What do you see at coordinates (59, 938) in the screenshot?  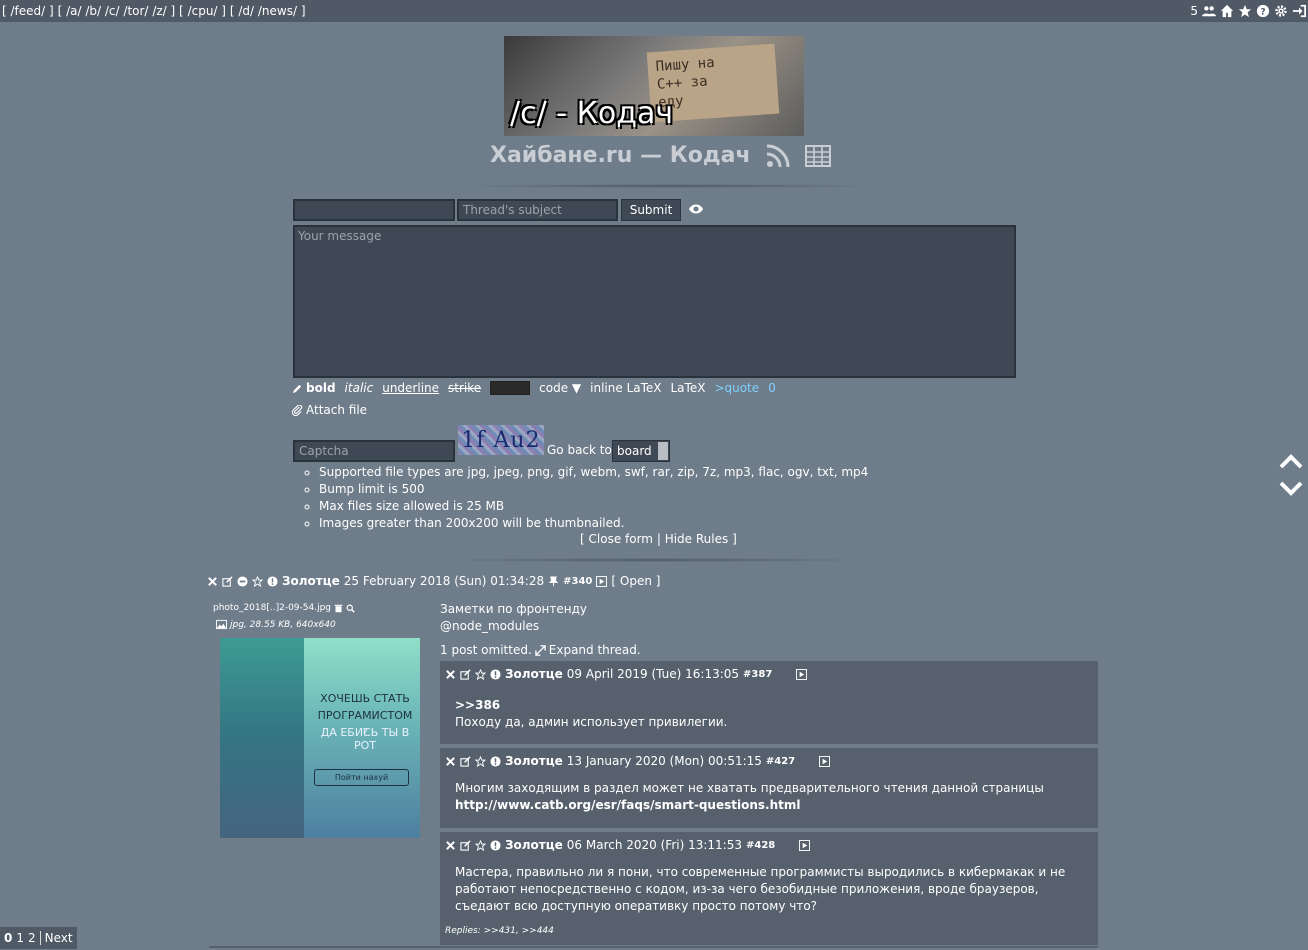 I see `next-page-link: Next` at bounding box center [59, 938].